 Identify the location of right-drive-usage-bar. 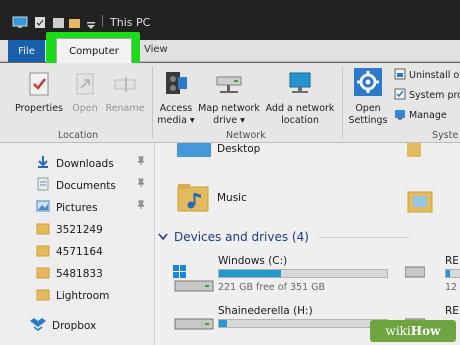
(452, 273).